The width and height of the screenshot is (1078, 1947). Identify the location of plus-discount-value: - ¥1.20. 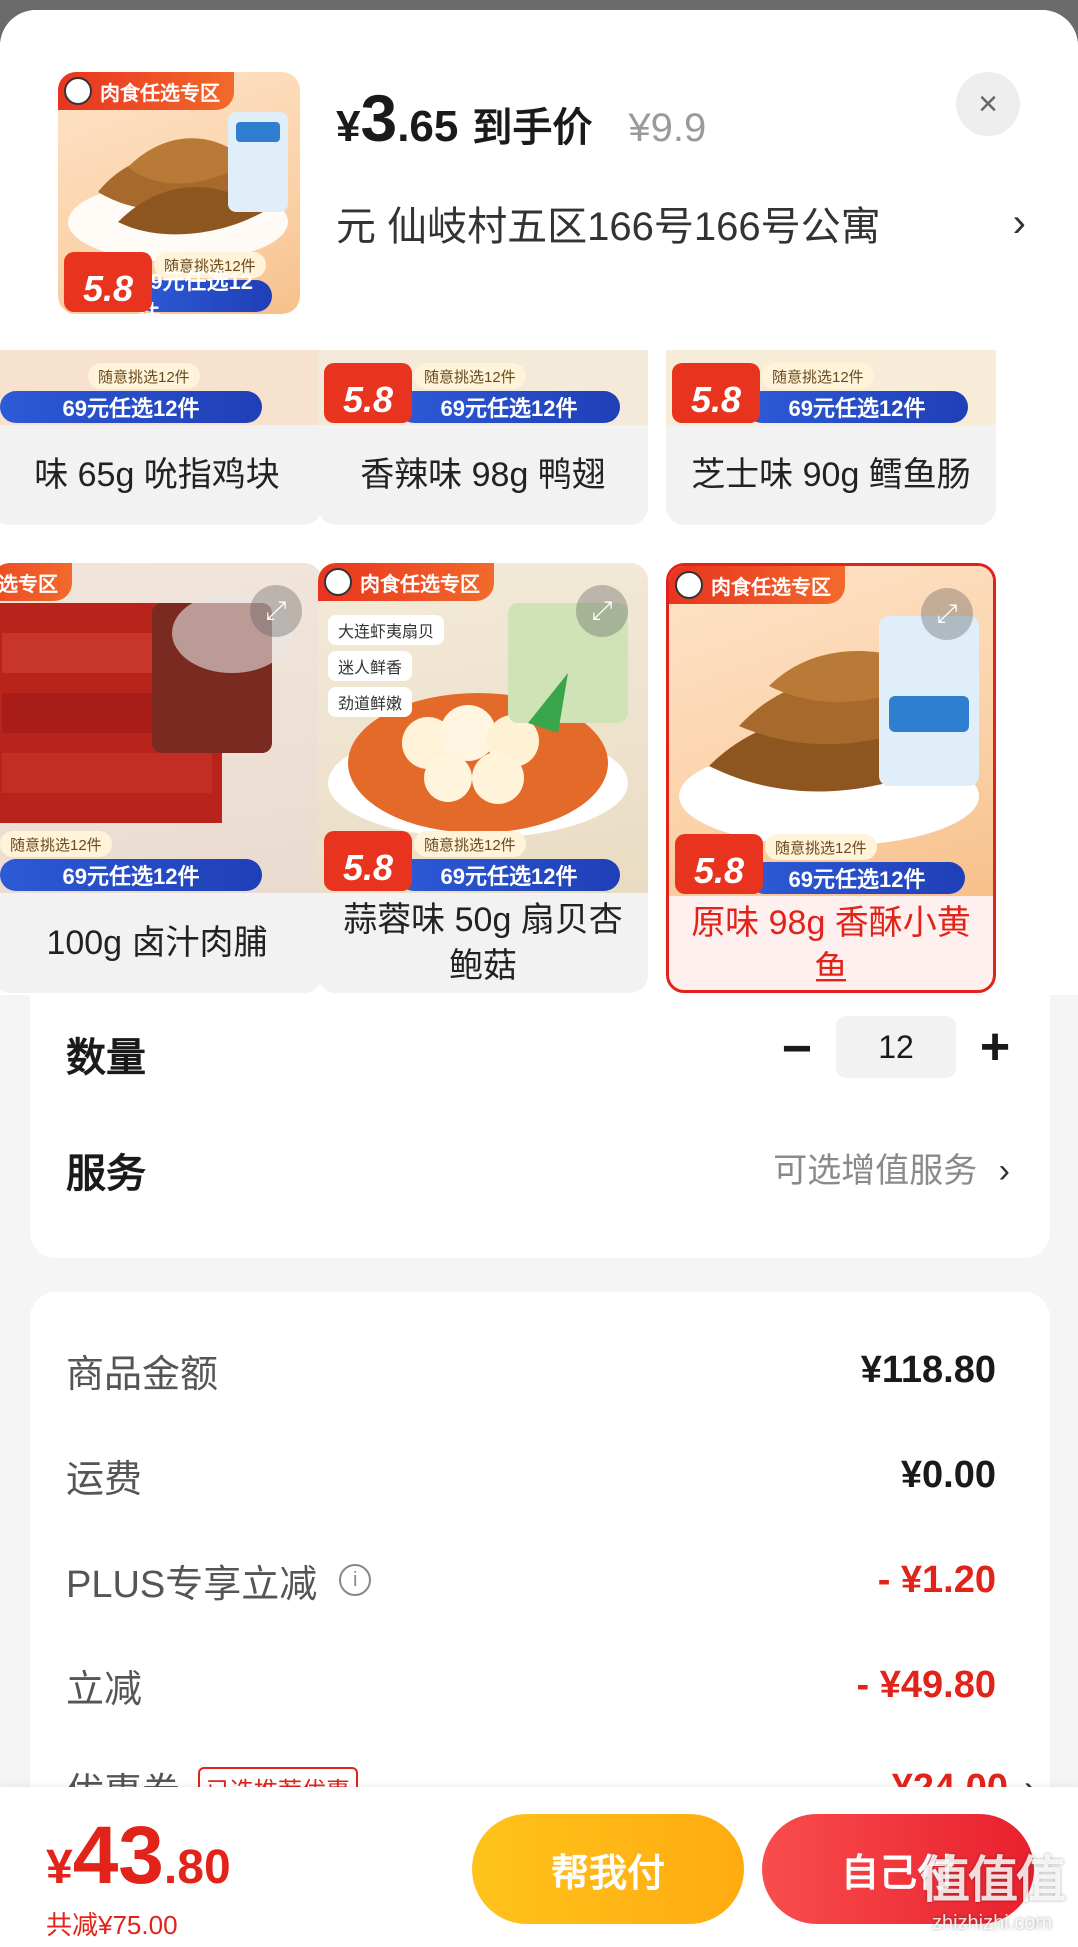
(936, 1579).